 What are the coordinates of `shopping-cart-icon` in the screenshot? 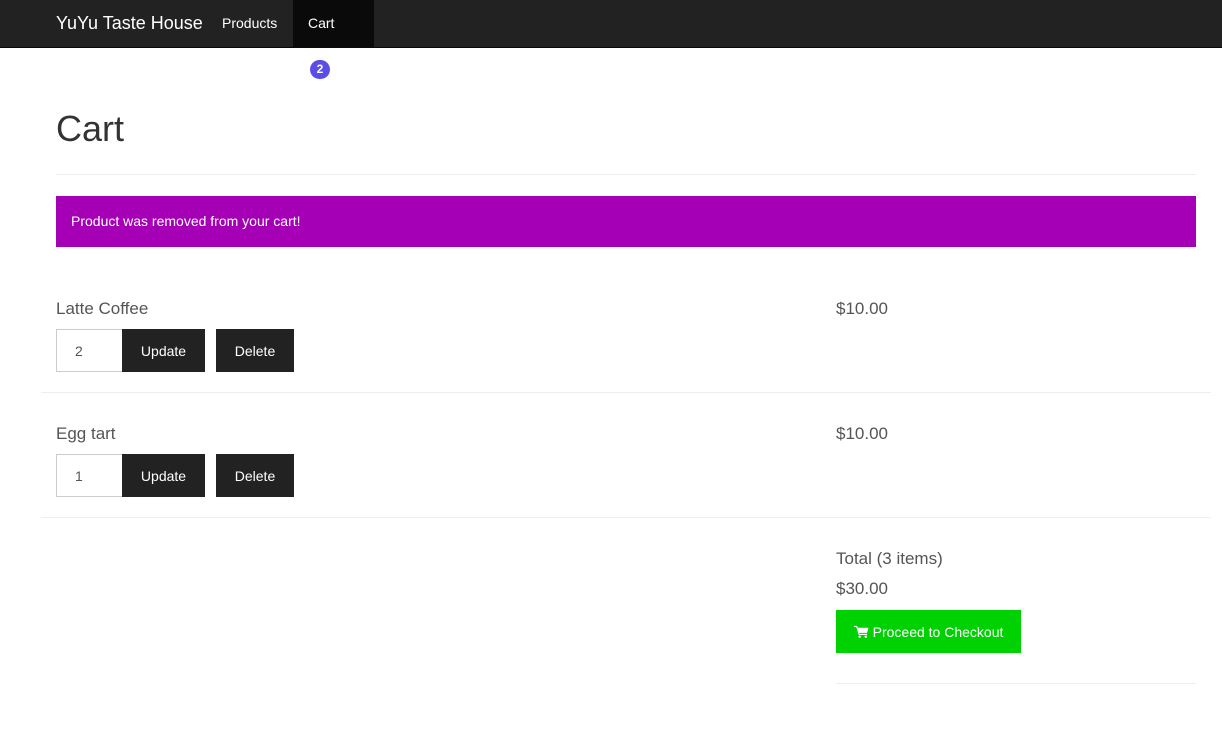 It's located at (861, 631).